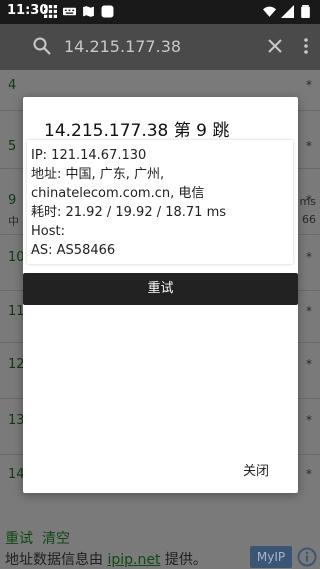 Image resolution: width=320 pixels, height=569 pixels. Describe the element at coordinates (48, 231) in the screenshot. I see `host-line: Host:` at that location.